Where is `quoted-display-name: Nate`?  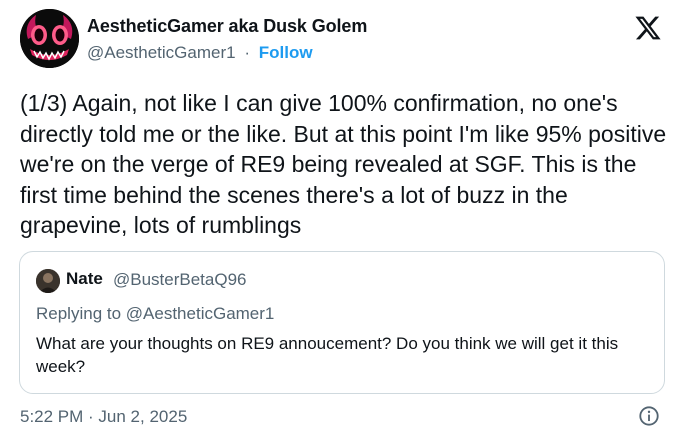 quoted-display-name: Nate is located at coordinates (84, 279).